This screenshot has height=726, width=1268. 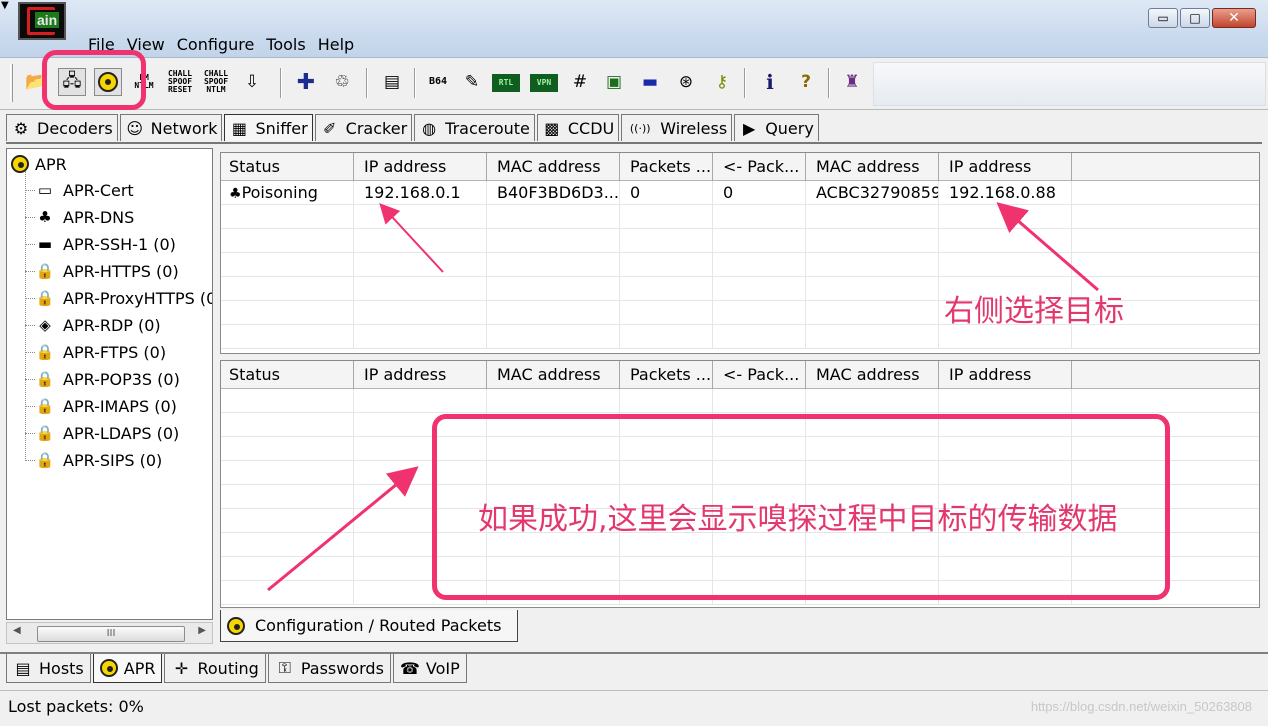 What do you see at coordinates (798, 519) in the screenshot?
I see `annotation-success-note: 如果成功,这里会显示嗅探过程中目标的传输数据` at bounding box center [798, 519].